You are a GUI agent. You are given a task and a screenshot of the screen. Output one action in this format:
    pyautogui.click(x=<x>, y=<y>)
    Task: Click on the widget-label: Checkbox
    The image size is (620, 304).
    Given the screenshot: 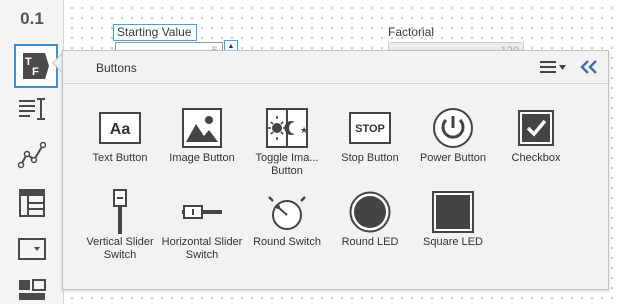 What is the action you would take?
    pyautogui.click(x=536, y=158)
    